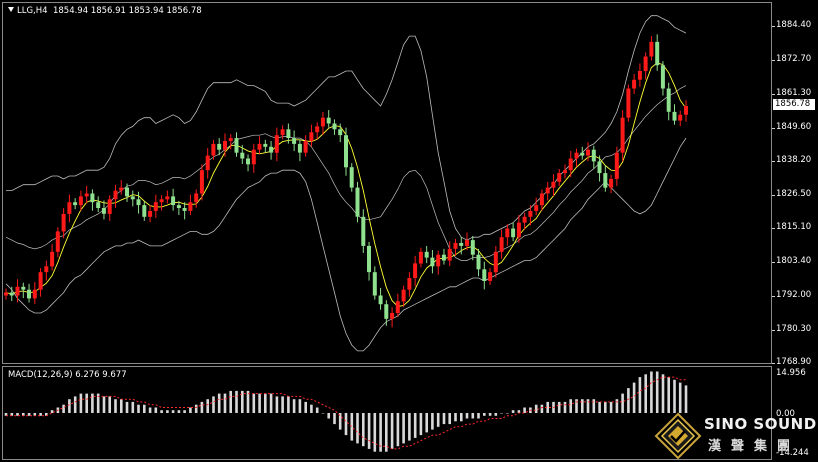  What do you see at coordinates (754, 446) in the screenshot?
I see `logo-subtitle: 漢聲集團` at bounding box center [754, 446].